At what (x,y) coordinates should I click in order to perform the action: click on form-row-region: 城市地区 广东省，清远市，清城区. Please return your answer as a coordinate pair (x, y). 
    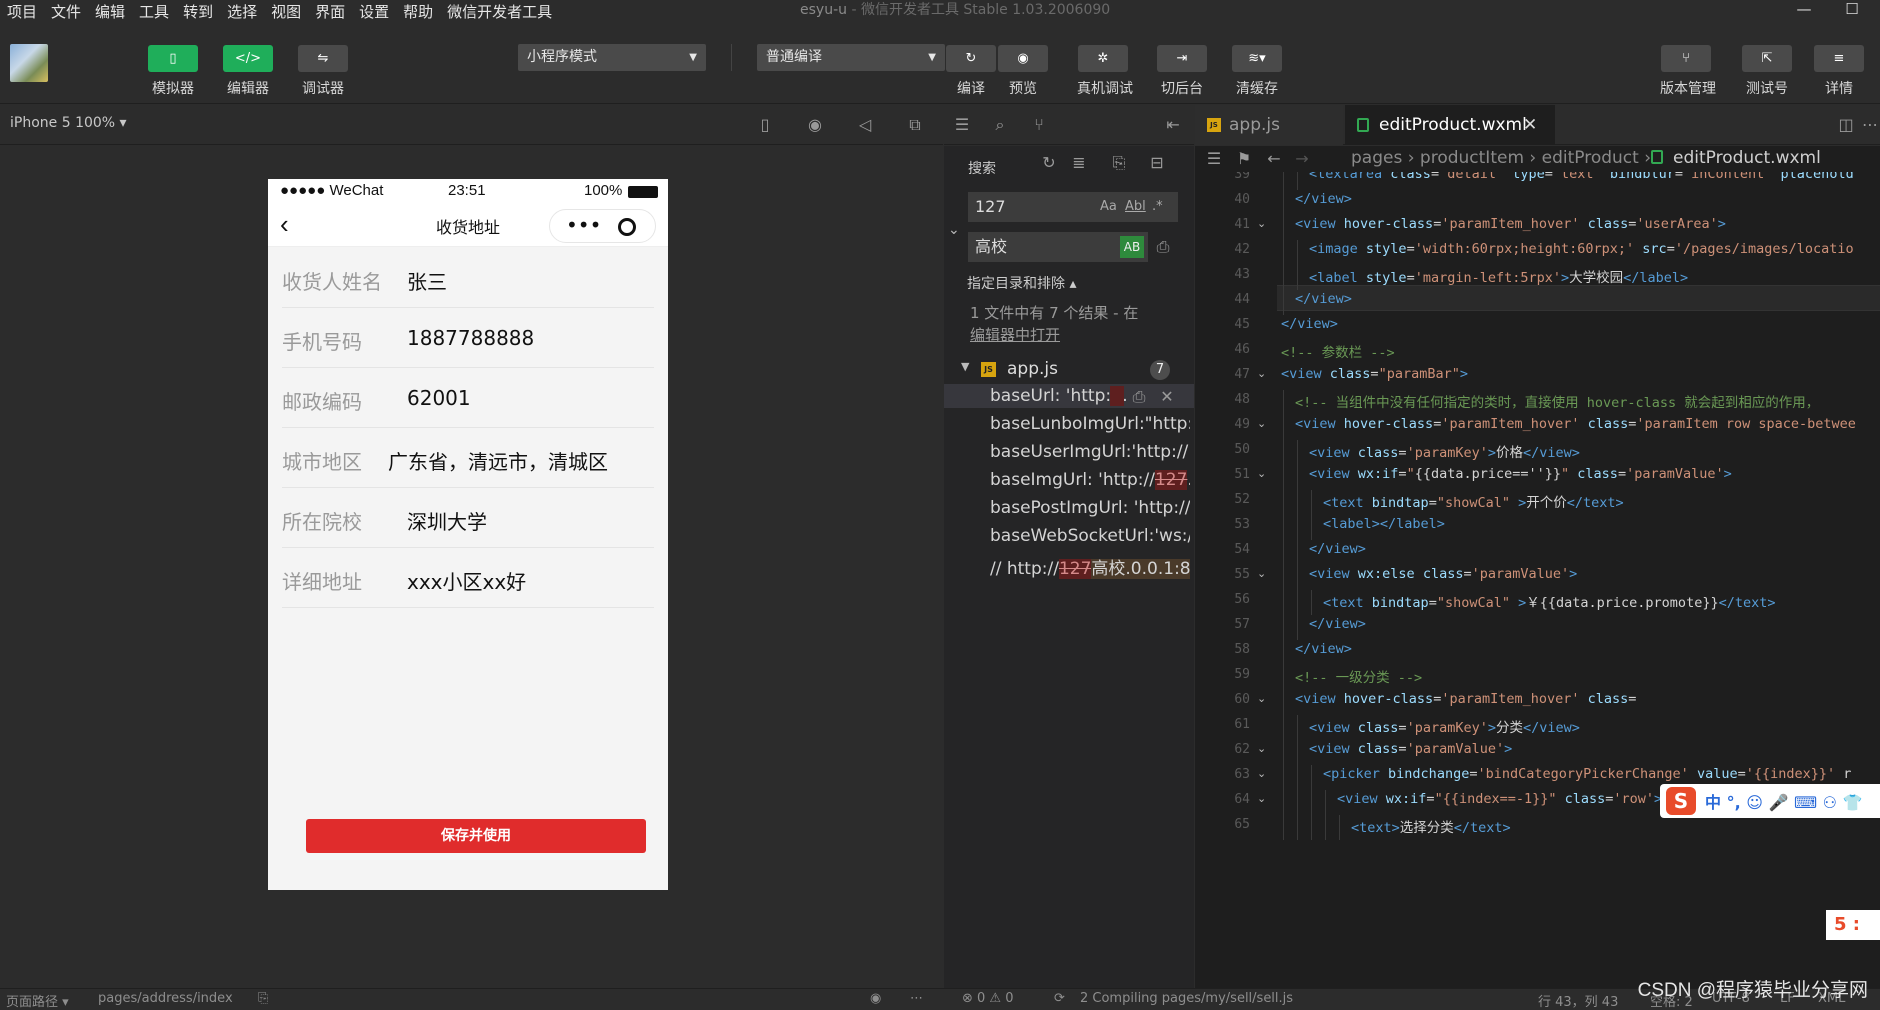
    Looking at the image, I should click on (468, 458).